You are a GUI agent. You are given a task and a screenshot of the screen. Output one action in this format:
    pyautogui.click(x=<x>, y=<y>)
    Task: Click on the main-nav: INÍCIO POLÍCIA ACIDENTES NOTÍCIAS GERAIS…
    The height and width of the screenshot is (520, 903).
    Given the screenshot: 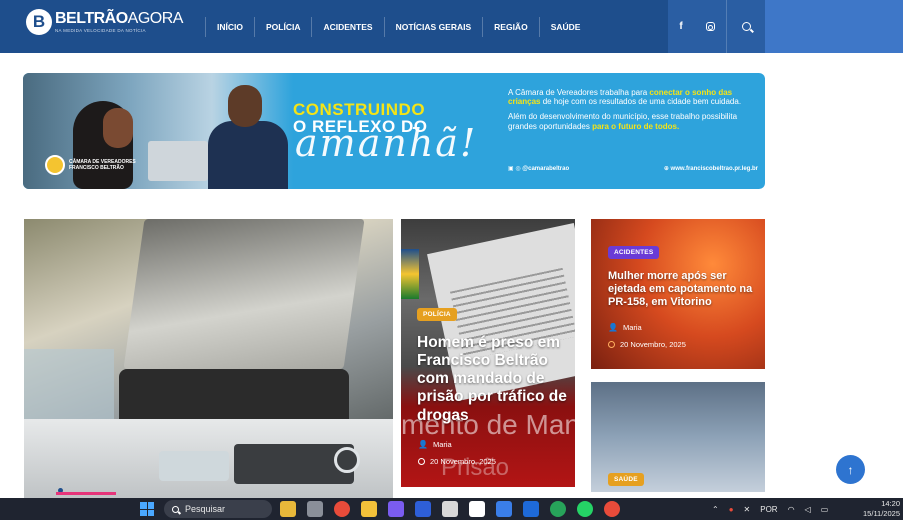 What is the action you would take?
    pyautogui.click(x=398, y=26)
    